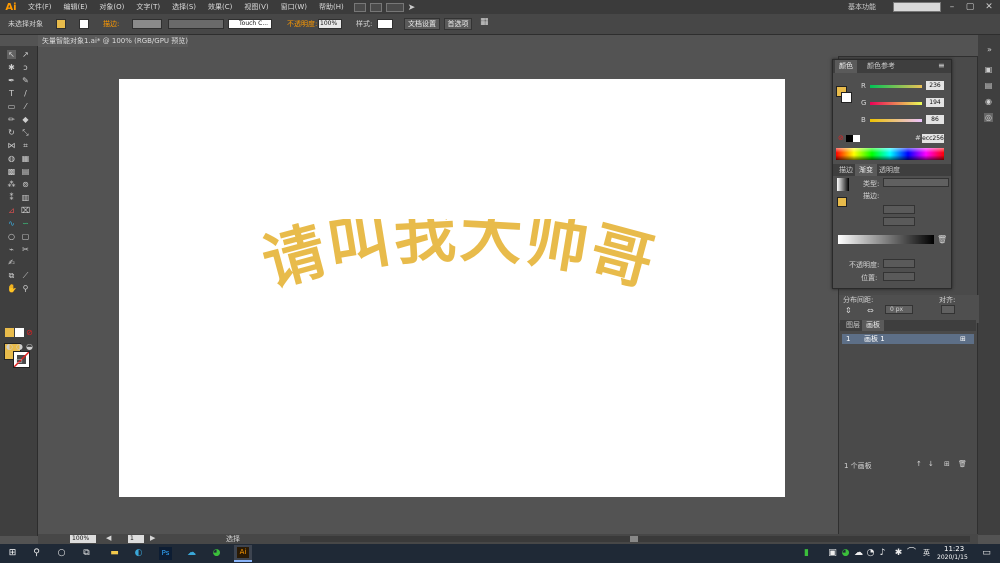  Describe the element at coordinates (11, 236) in the screenshot. I see `ellipse-tool-icon: ○` at that location.